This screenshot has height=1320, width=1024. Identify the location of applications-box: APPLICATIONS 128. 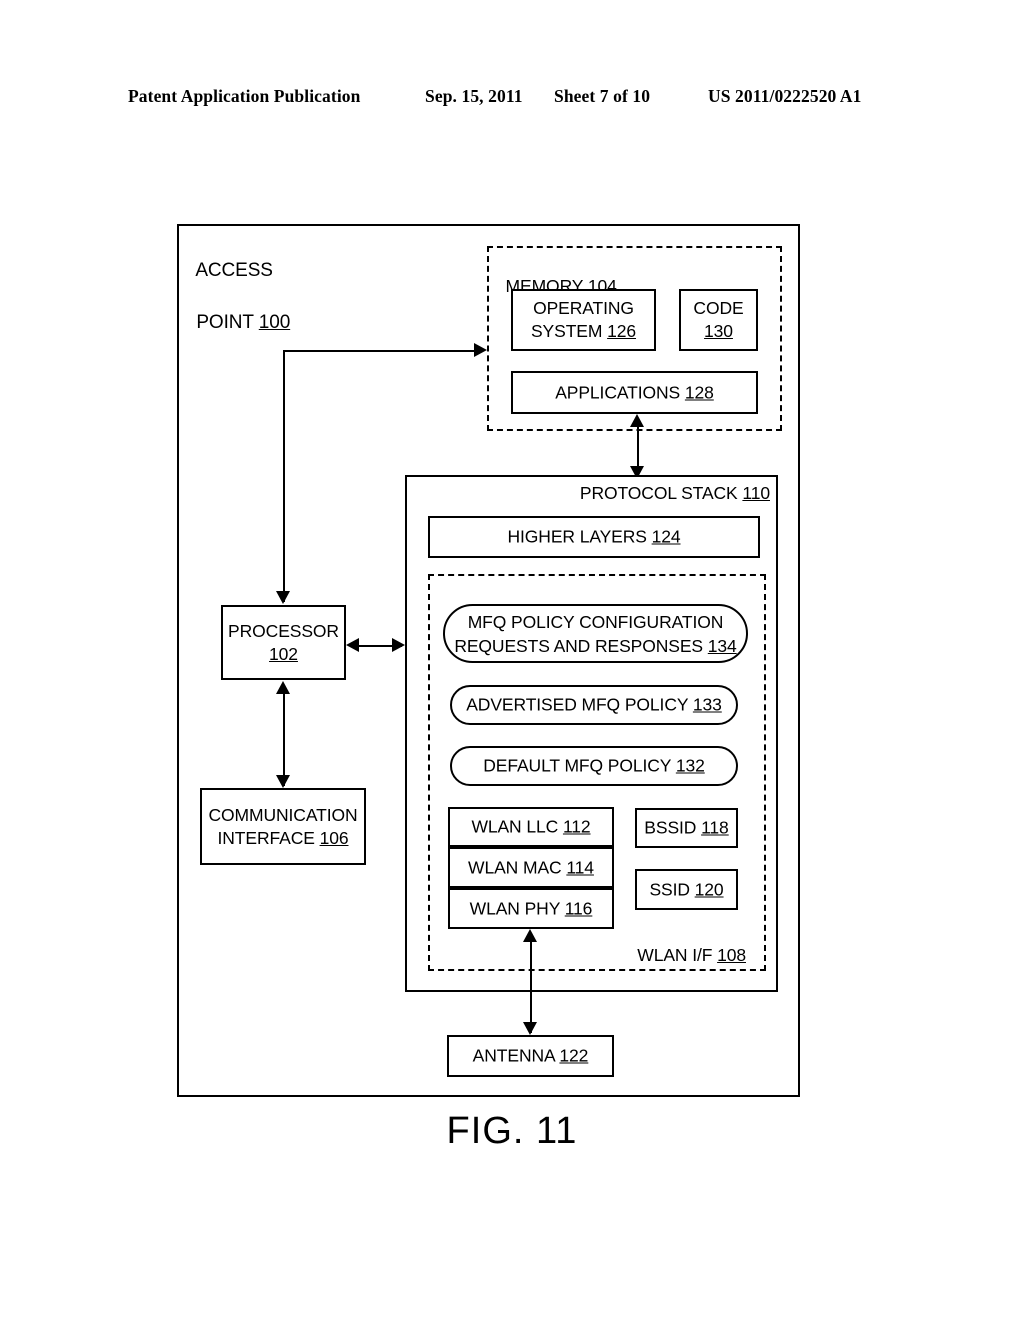
(634, 392).